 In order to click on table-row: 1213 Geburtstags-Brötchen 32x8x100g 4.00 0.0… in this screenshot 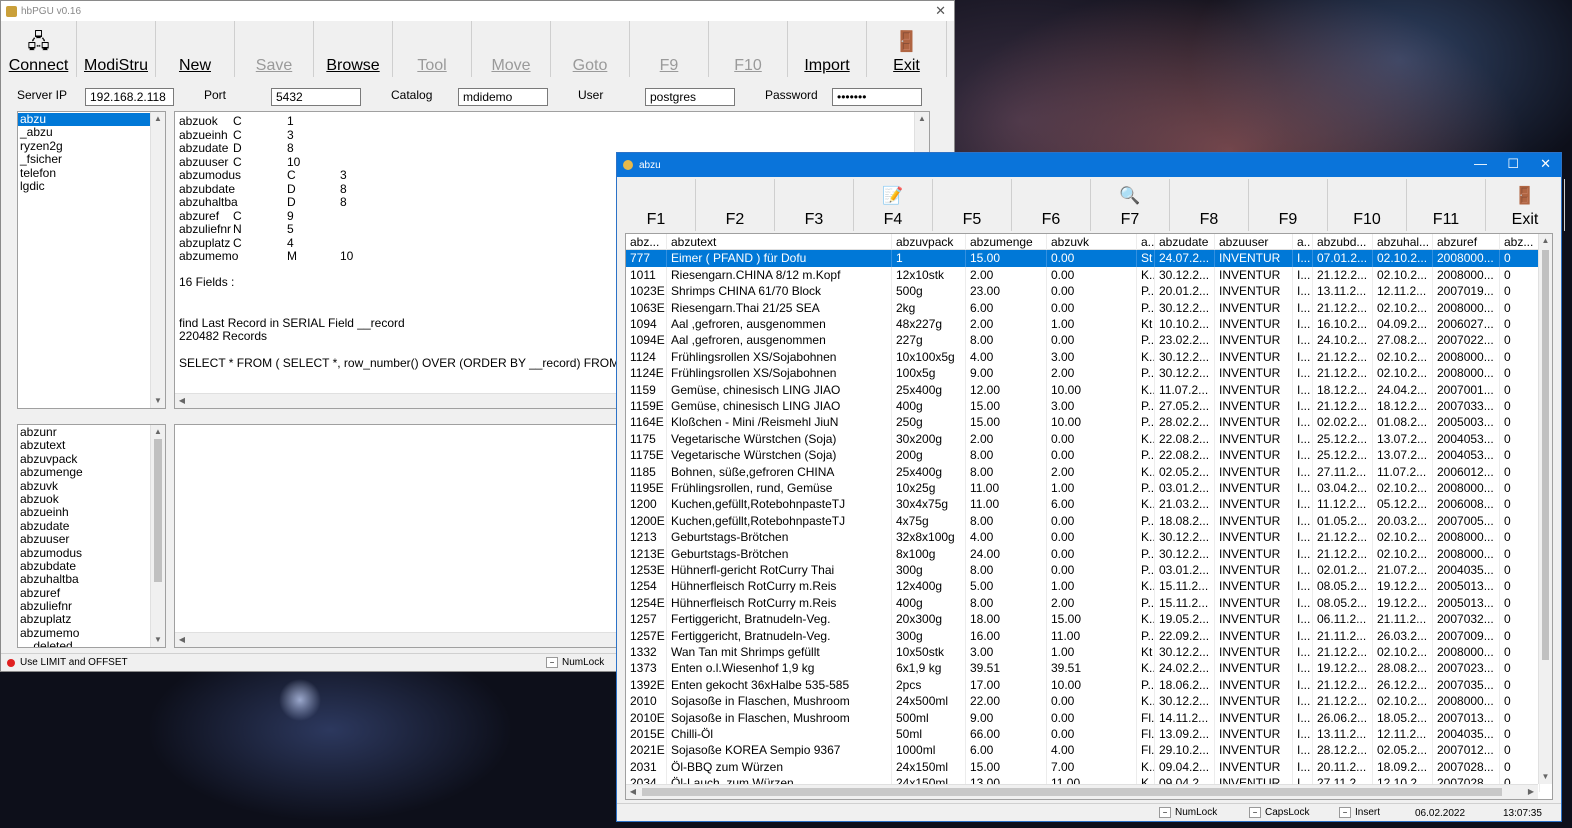, I will do `click(1083, 537)`.